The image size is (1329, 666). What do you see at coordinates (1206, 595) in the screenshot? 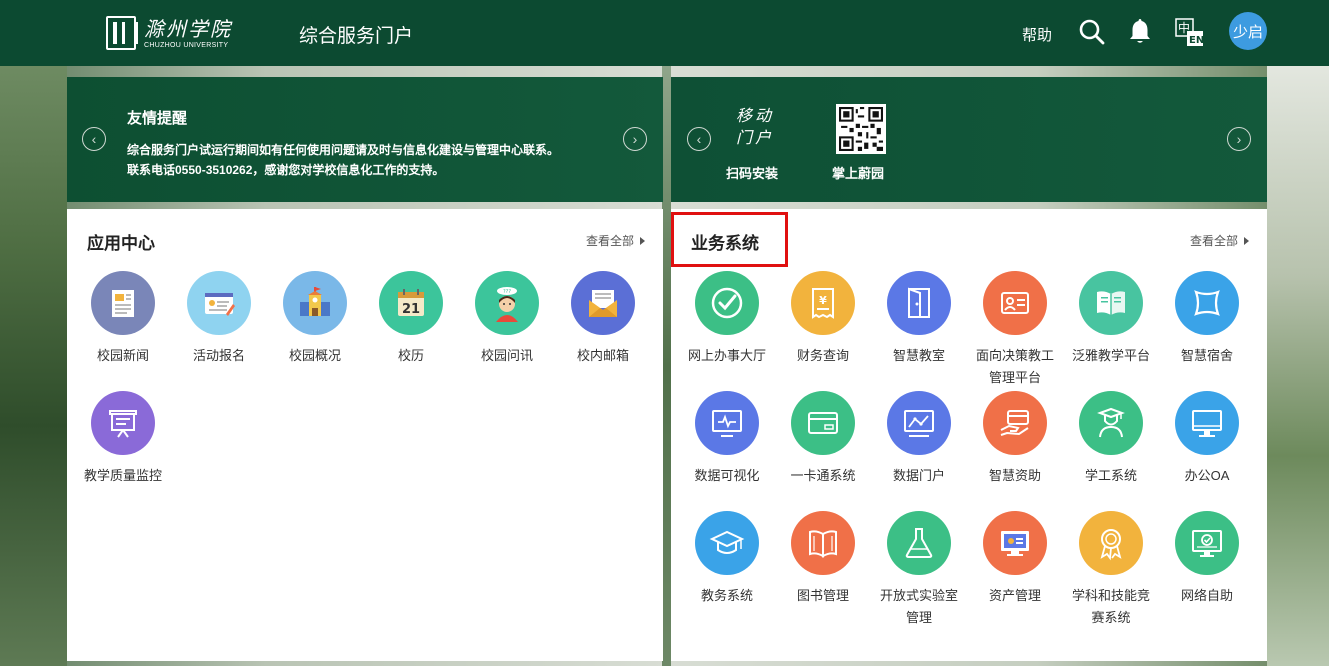
I see `app-label: 网络自助` at bounding box center [1206, 595].